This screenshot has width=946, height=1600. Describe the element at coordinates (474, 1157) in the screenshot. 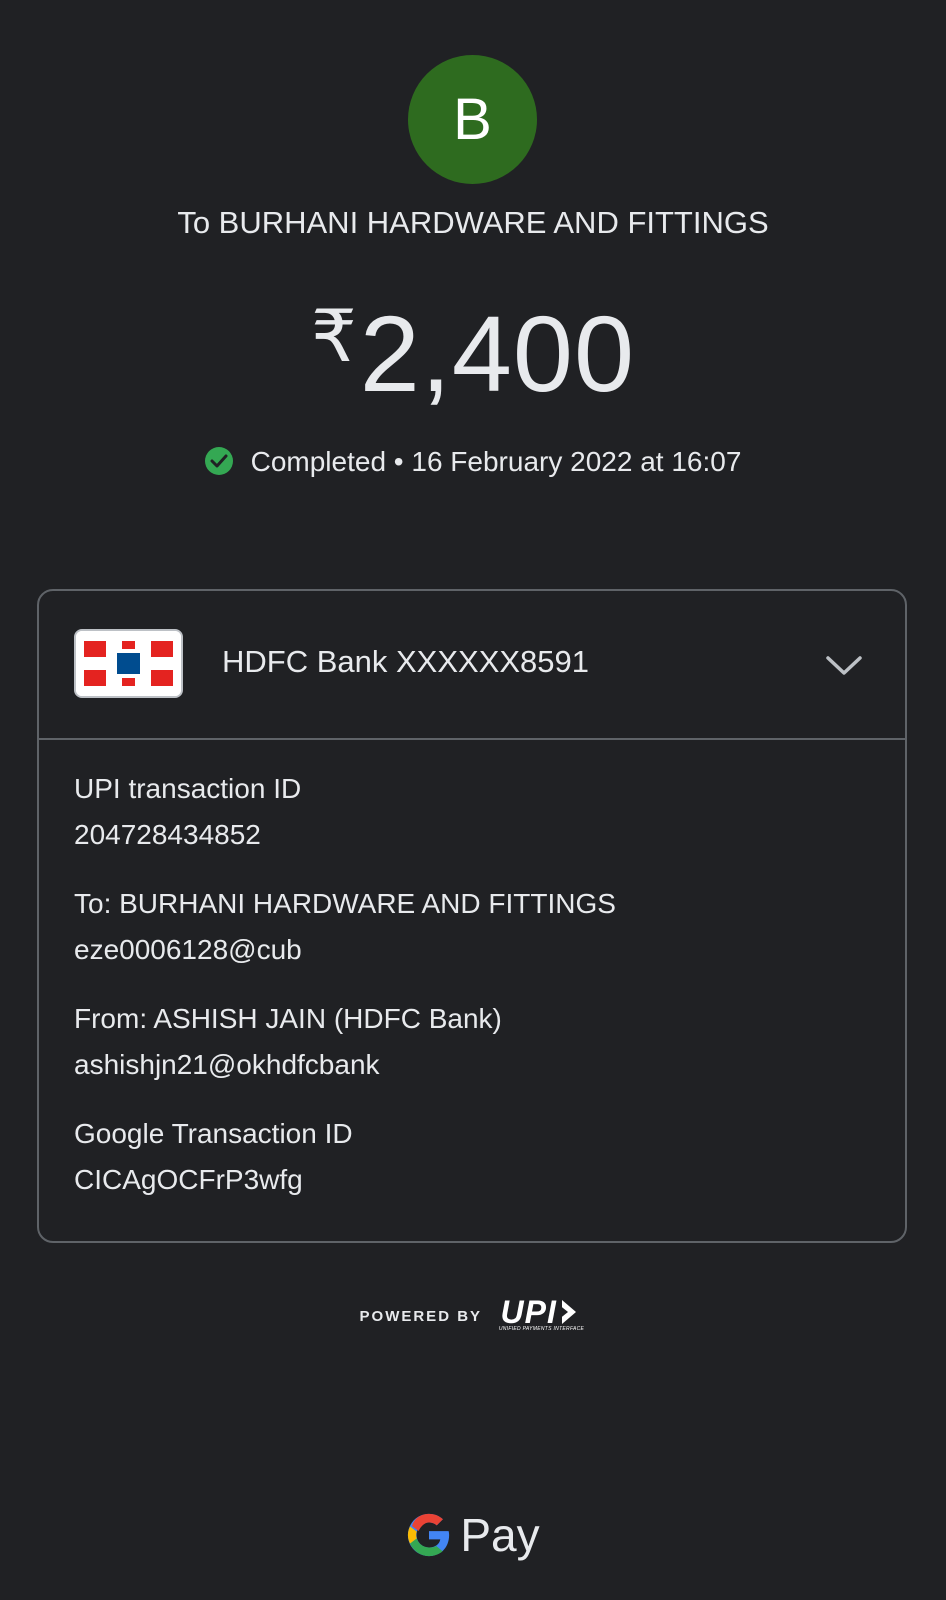

I see `detail-row-google-id: Google Transaction ID CICAgOCFrP3wfg` at that location.